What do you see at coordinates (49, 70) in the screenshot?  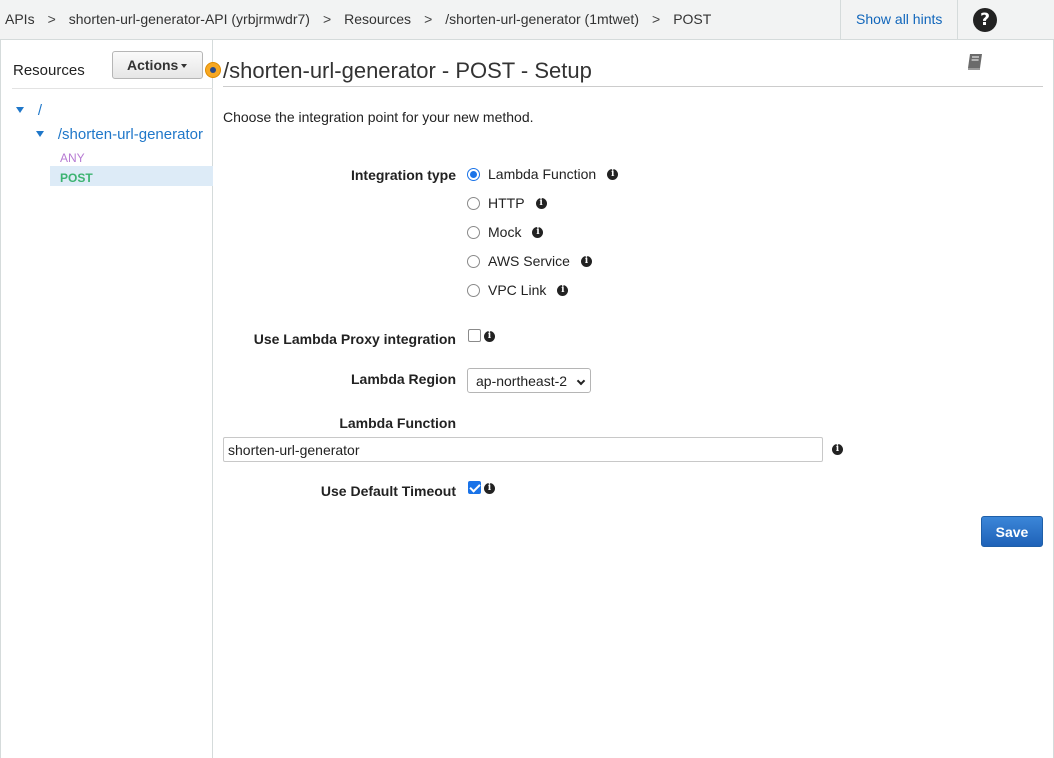 I see `sidebar-title: Resources` at bounding box center [49, 70].